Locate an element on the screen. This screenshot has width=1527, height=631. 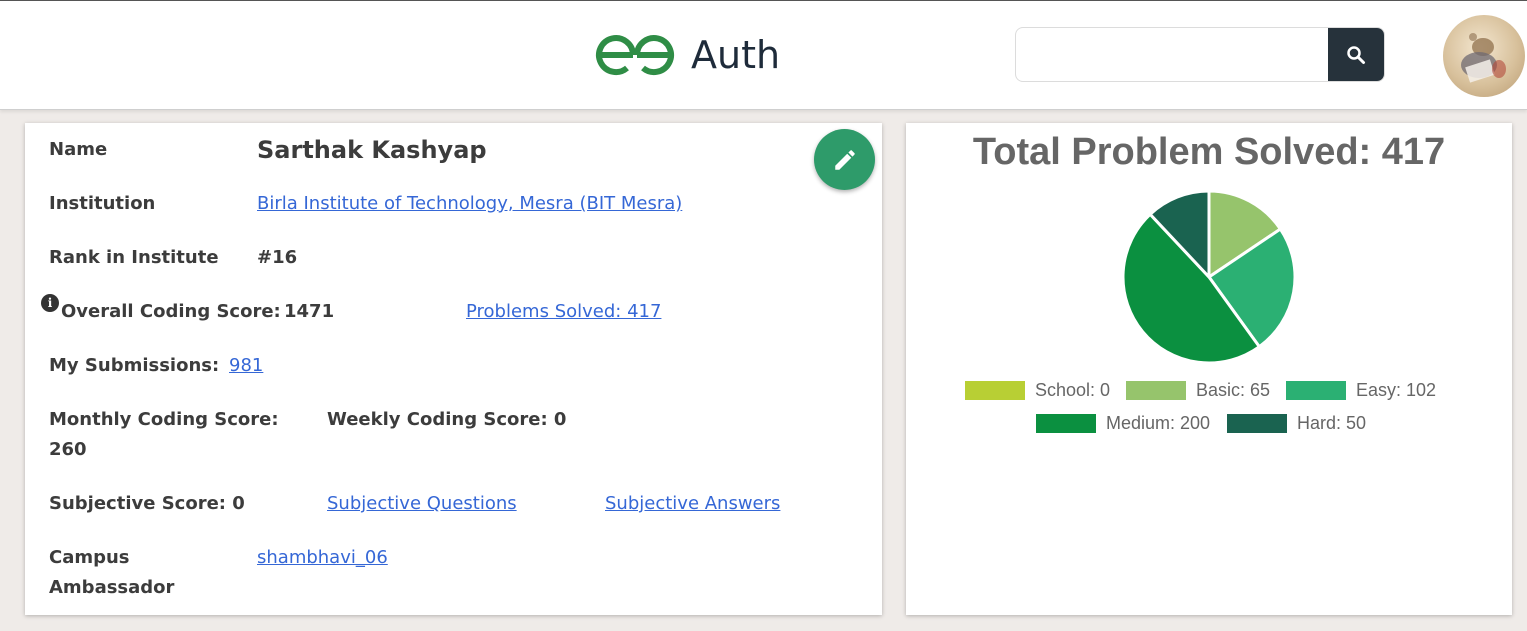
name-label: Name is located at coordinates (78, 149).